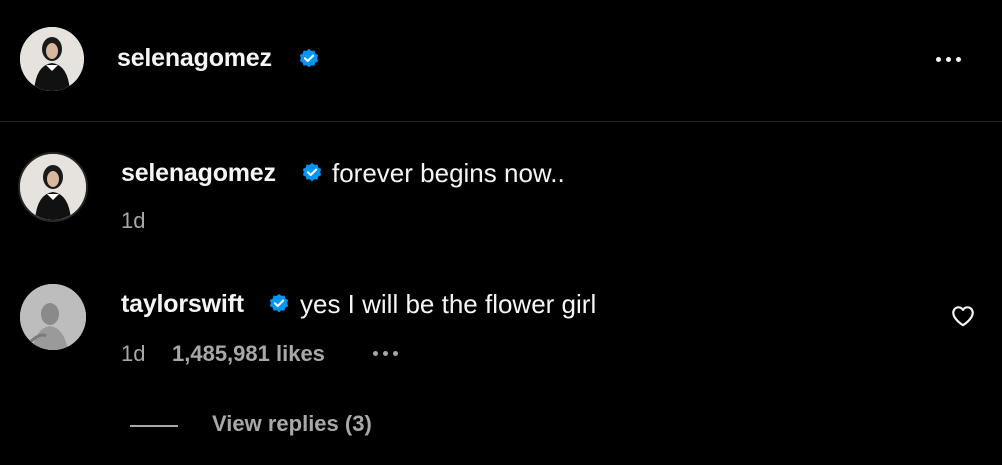  Describe the element at coordinates (182, 304) in the screenshot. I see `commenter-username: taylorswift` at that location.